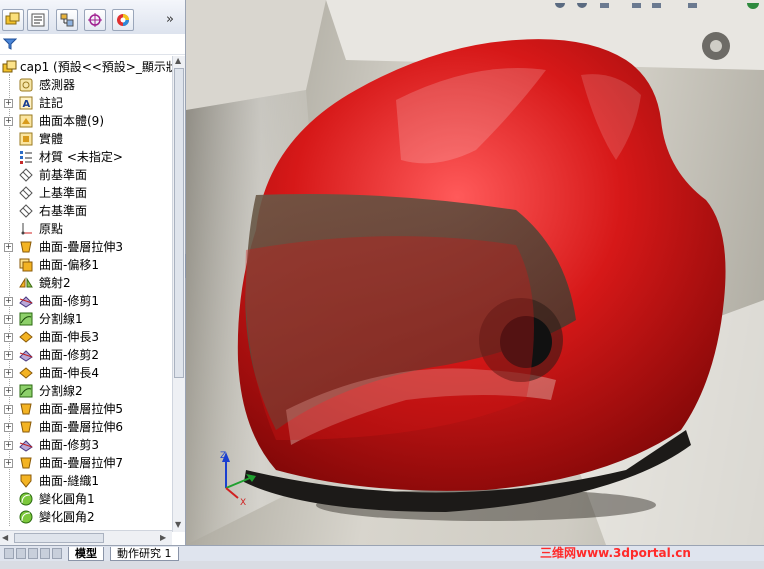  Describe the element at coordinates (26, 265) in the screenshot. I see `offset-surface-icon` at that location.